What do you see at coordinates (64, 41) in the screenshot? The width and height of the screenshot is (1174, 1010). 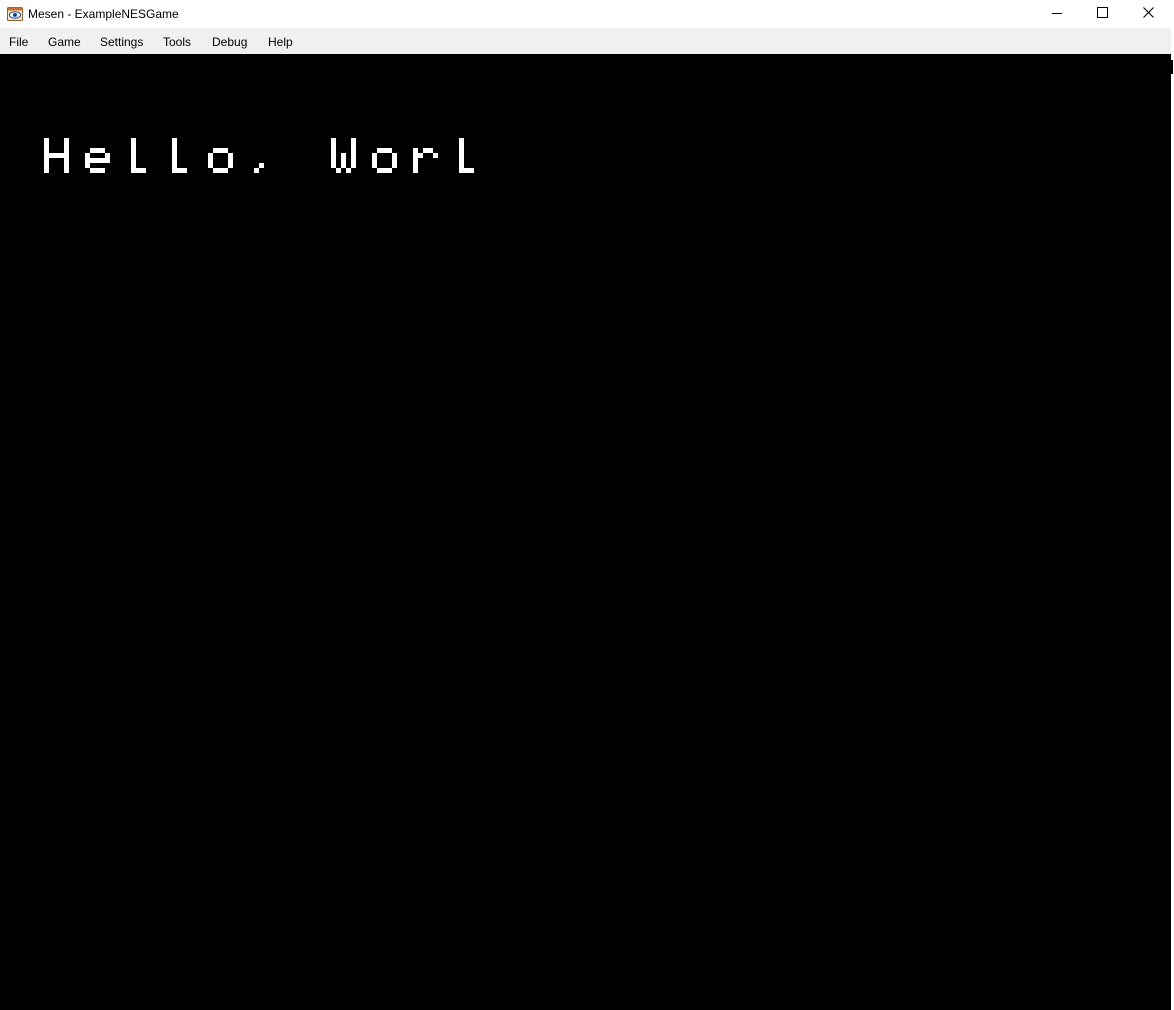 I see `menu-game: Game` at bounding box center [64, 41].